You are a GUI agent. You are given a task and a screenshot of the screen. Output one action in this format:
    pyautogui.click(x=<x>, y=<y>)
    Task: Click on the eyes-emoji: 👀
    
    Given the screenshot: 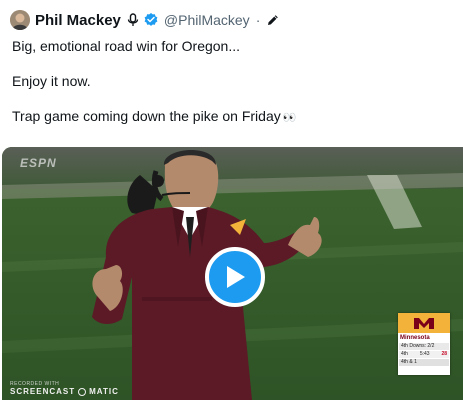 What is the action you would take?
    pyautogui.click(x=290, y=118)
    